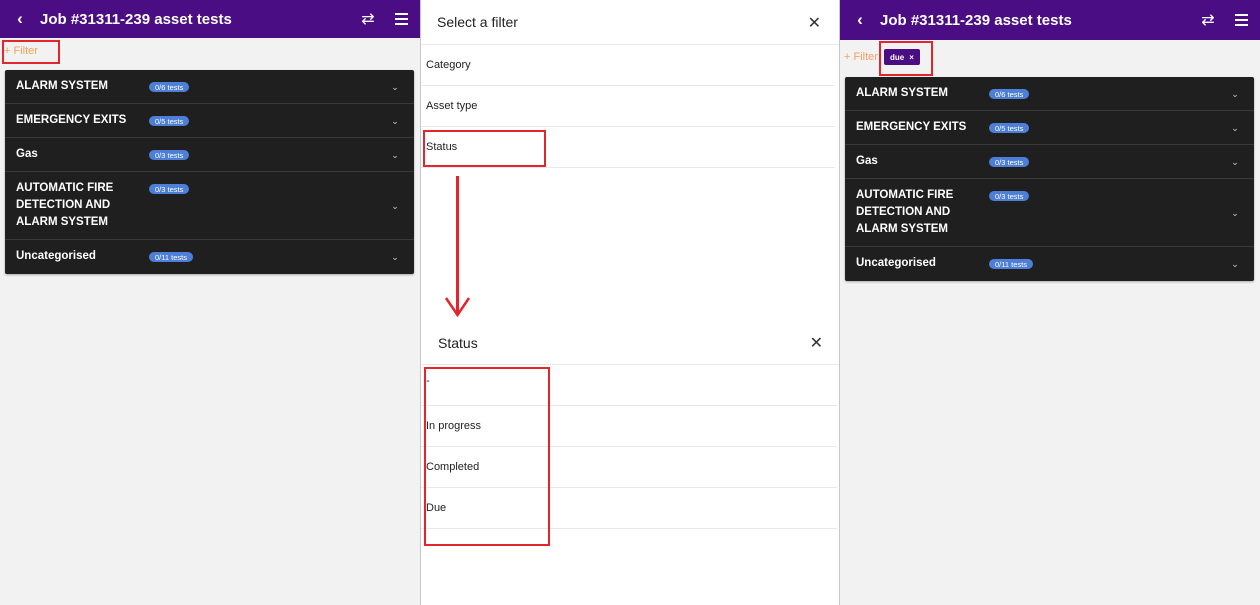 The width and height of the screenshot is (1260, 605). Describe the element at coordinates (477, 22) in the screenshot. I see `dialog-title: Select a filter` at that location.